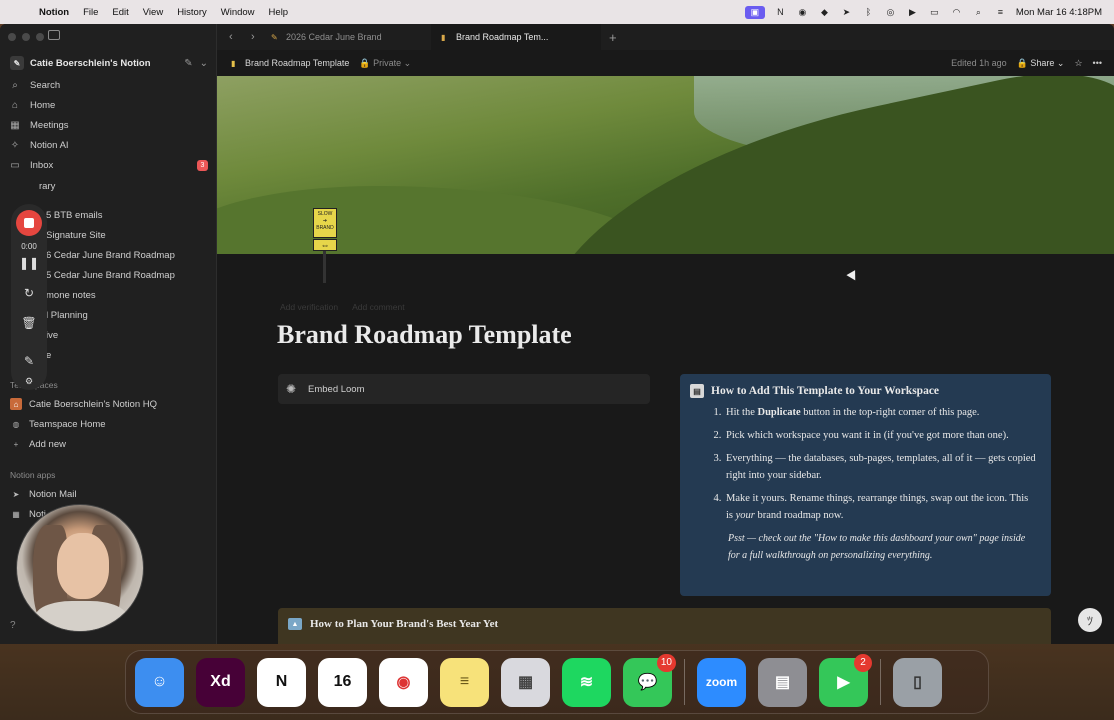  What do you see at coordinates (76, 235) in the screenshot?
I see `sidebar-page-item: Signature Site` at bounding box center [76, 235].